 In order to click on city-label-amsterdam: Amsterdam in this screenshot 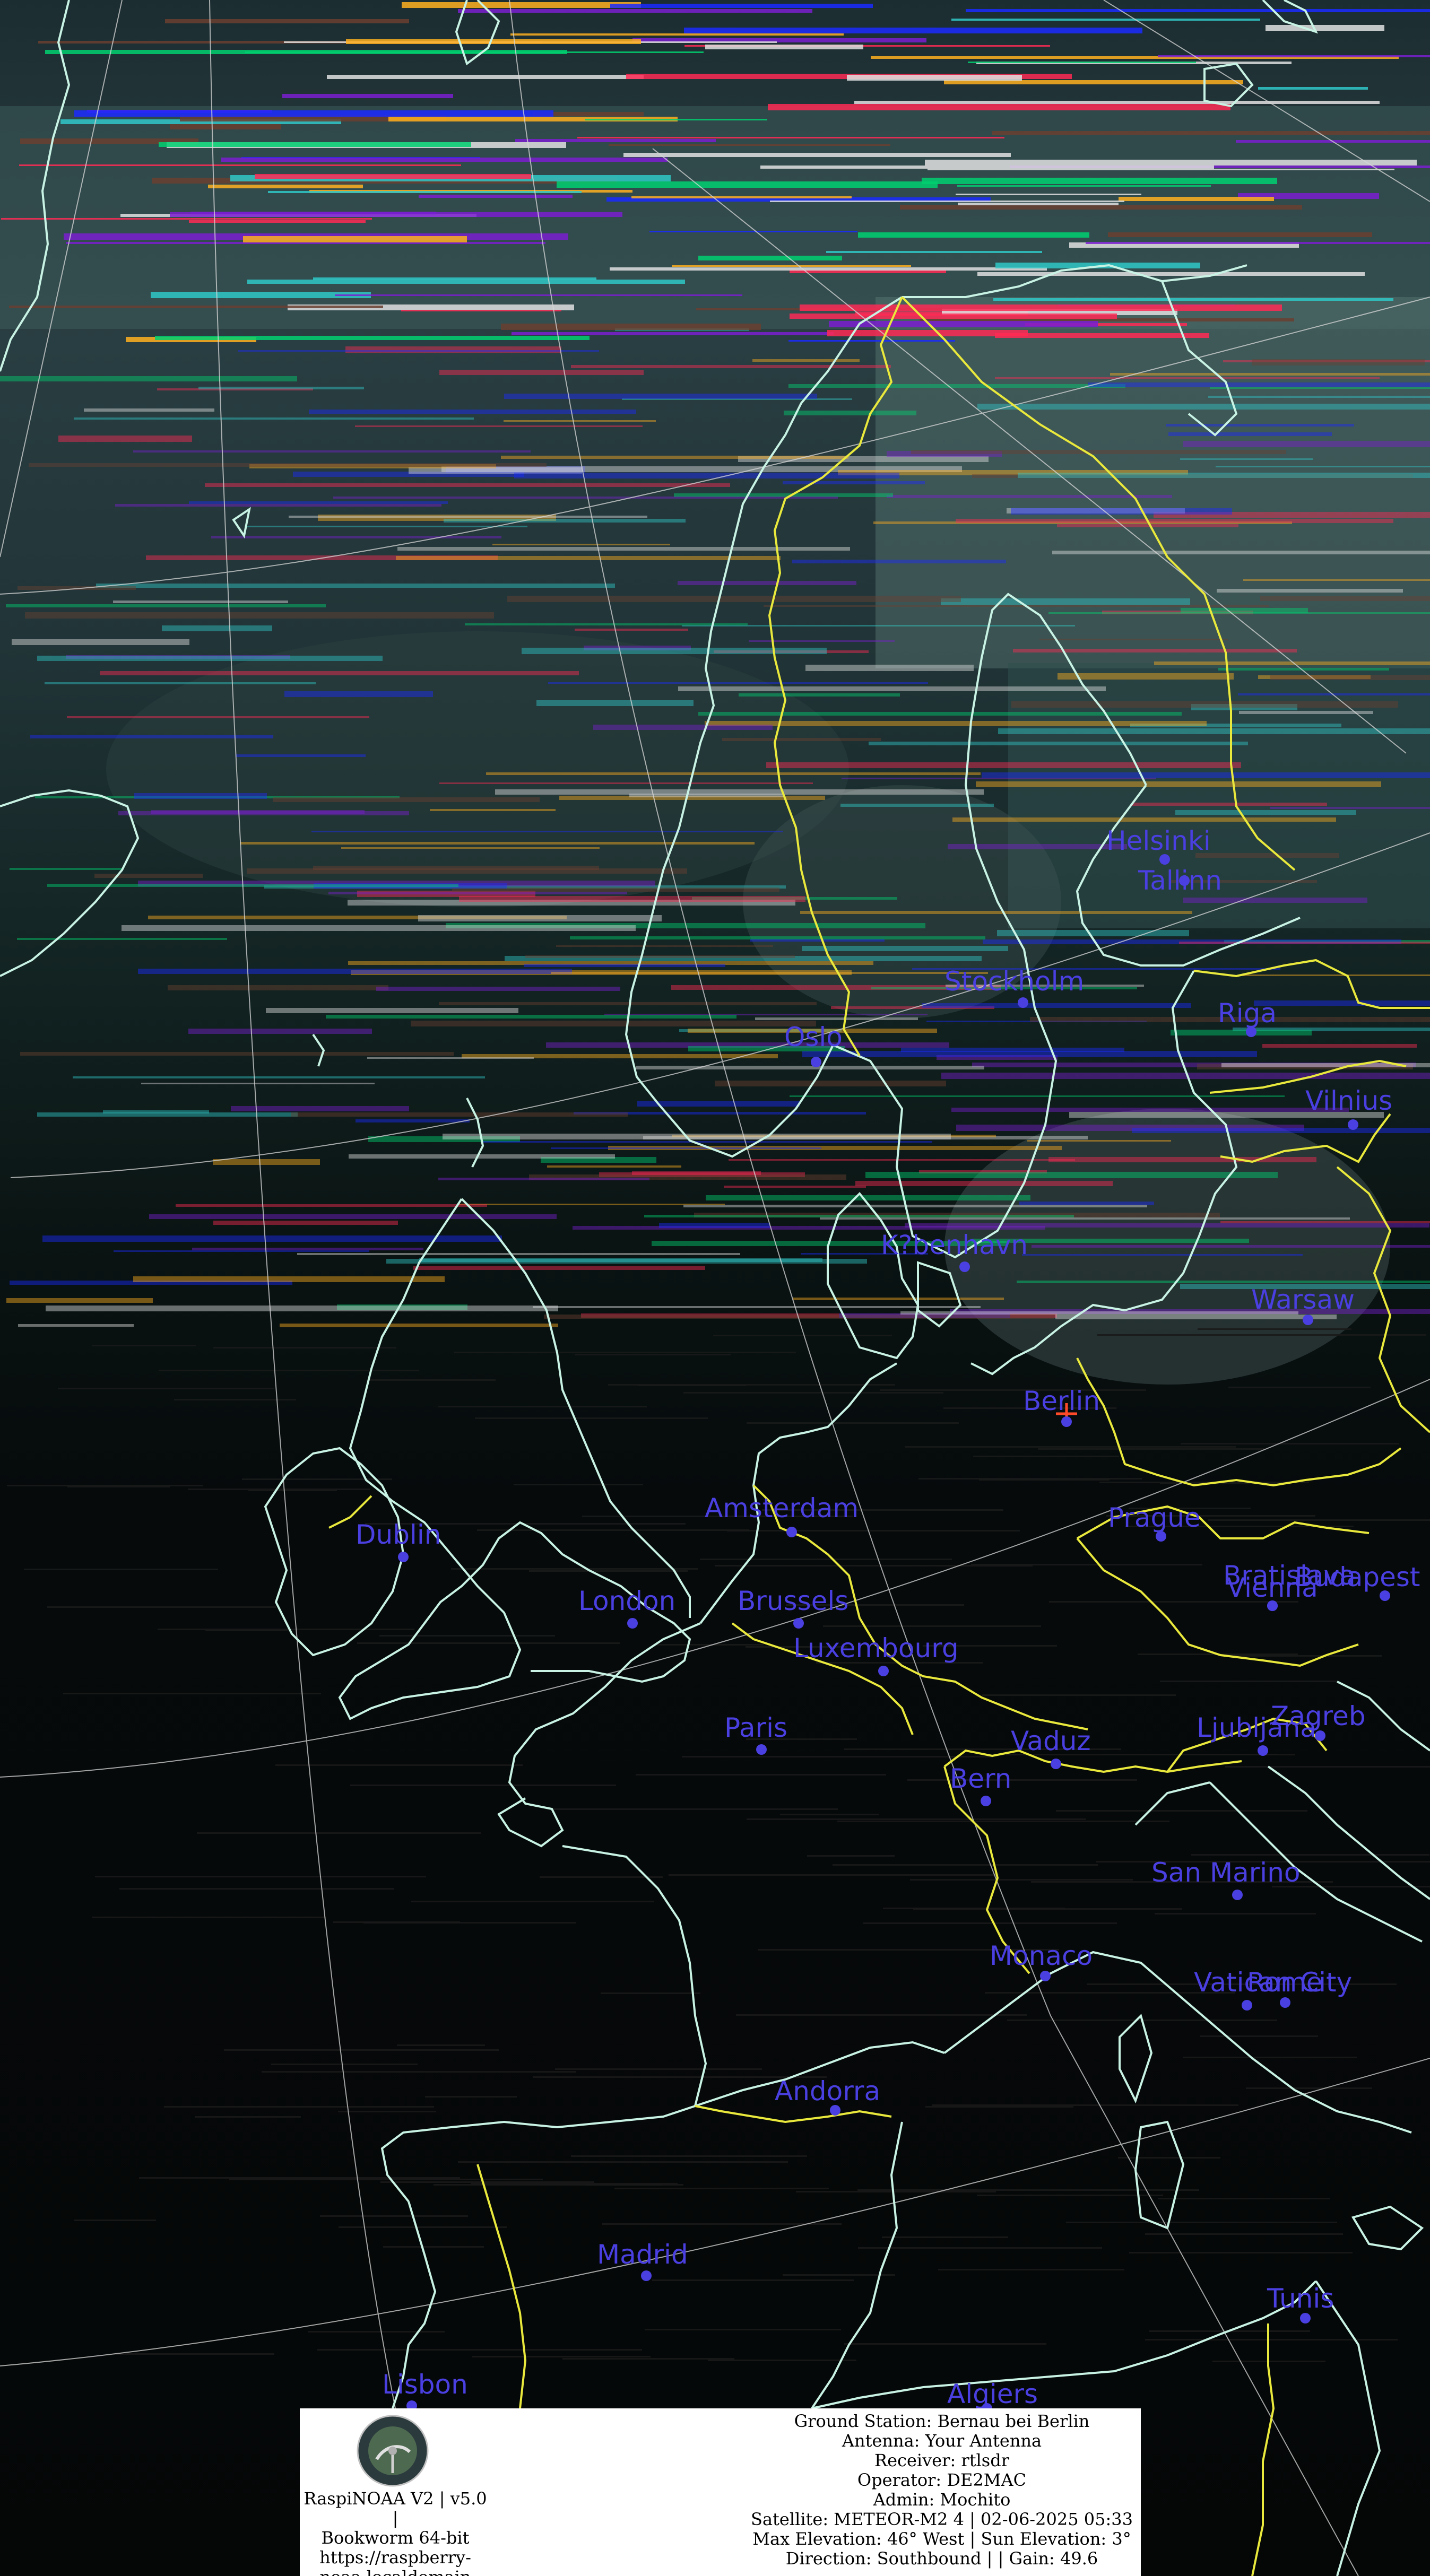, I will do `click(782, 1509)`.